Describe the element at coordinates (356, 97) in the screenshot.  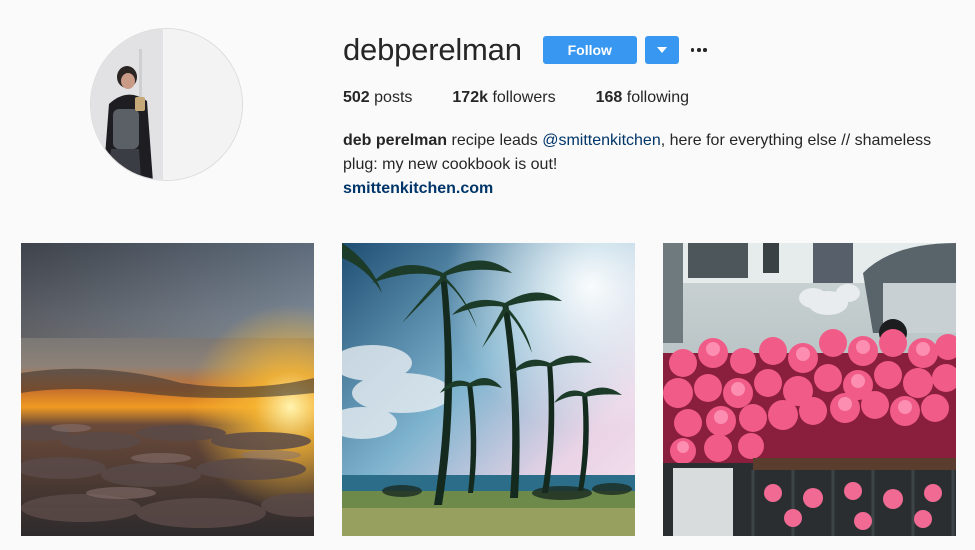
I see `posts-count: 502` at that location.